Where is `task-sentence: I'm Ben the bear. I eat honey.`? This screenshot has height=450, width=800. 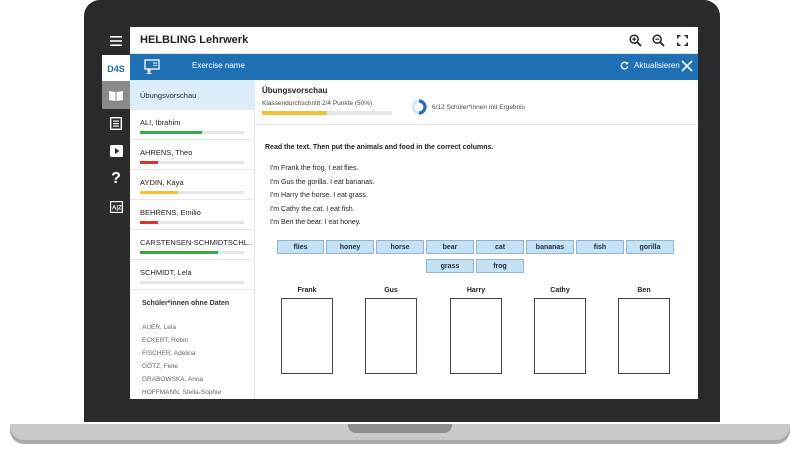 task-sentence: I'm Ben the bear. I eat honey. is located at coordinates (315, 222).